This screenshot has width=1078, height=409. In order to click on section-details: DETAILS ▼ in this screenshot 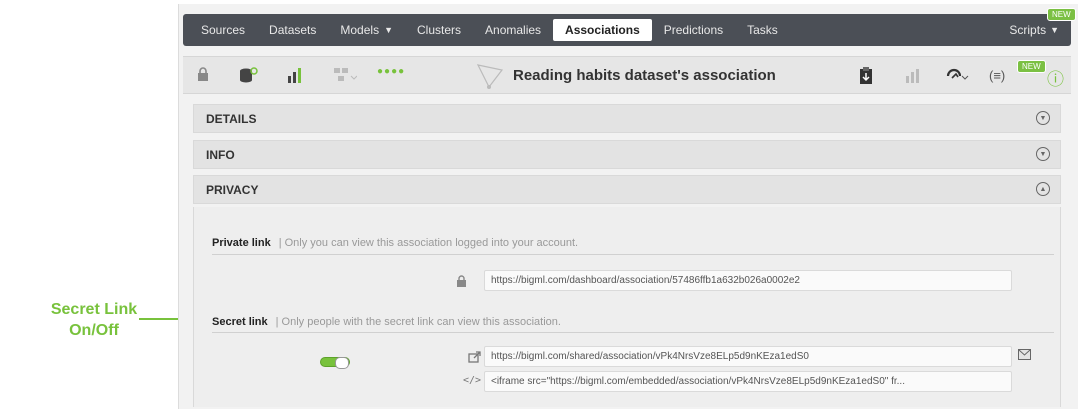, I will do `click(627, 118)`.